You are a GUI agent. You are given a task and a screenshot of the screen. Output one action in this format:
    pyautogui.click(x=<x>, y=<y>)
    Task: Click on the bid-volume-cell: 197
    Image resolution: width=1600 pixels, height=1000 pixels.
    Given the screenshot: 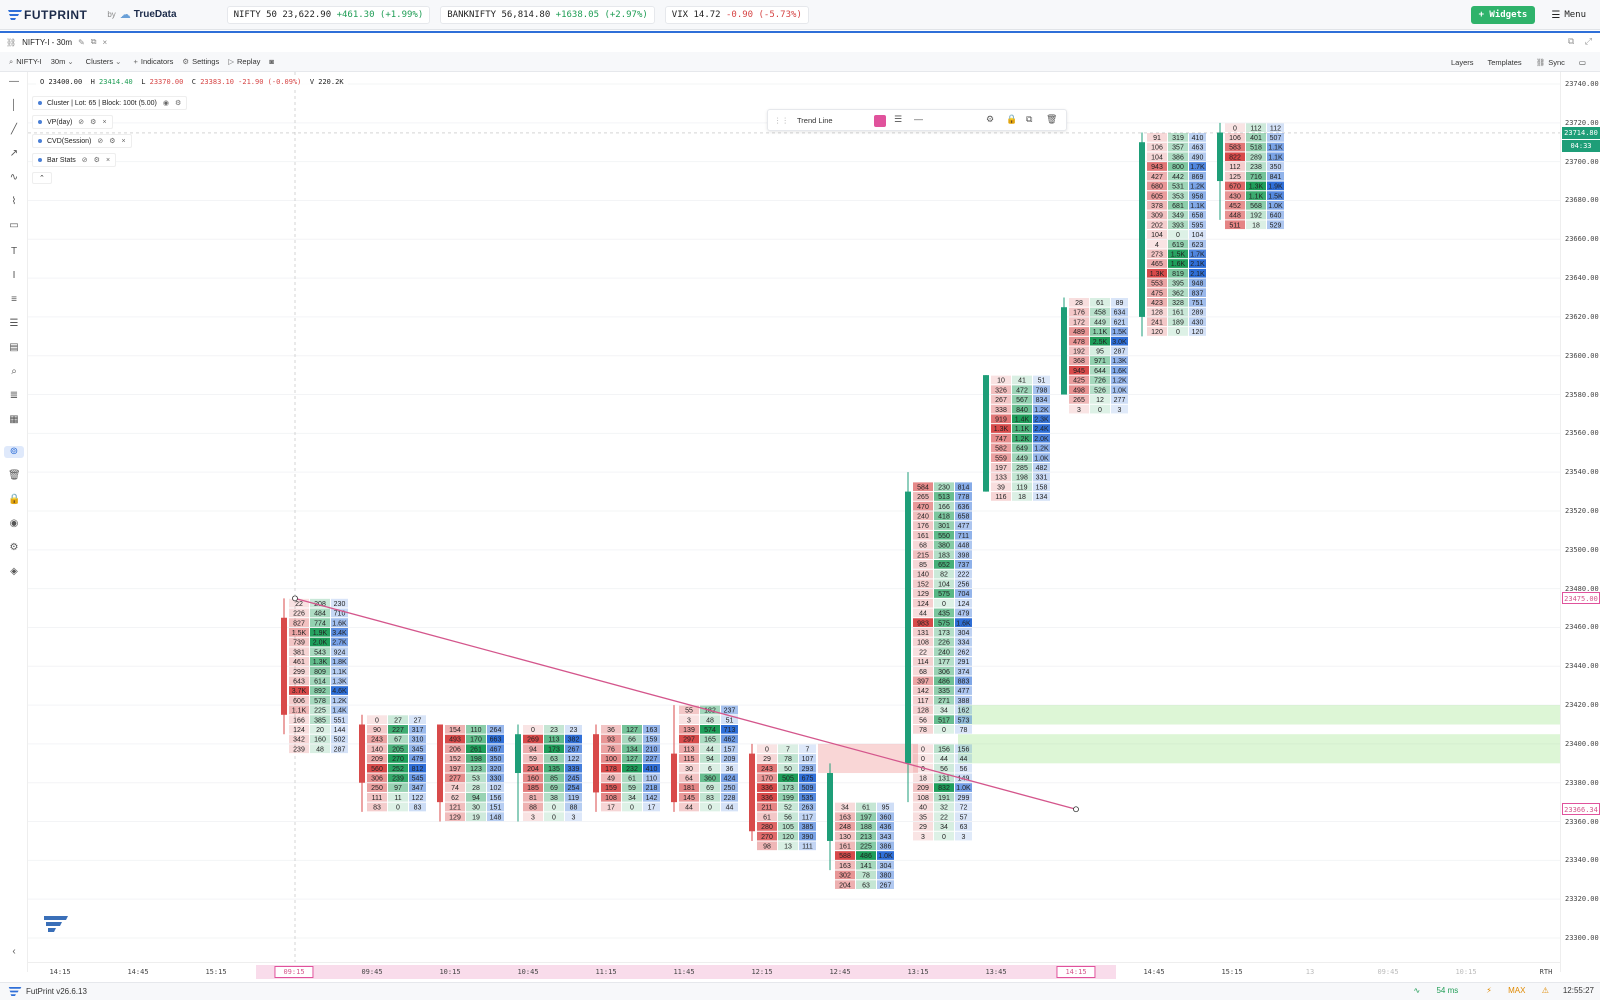 What is the action you would take?
    pyautogui.click(x=1001, y=468)
    